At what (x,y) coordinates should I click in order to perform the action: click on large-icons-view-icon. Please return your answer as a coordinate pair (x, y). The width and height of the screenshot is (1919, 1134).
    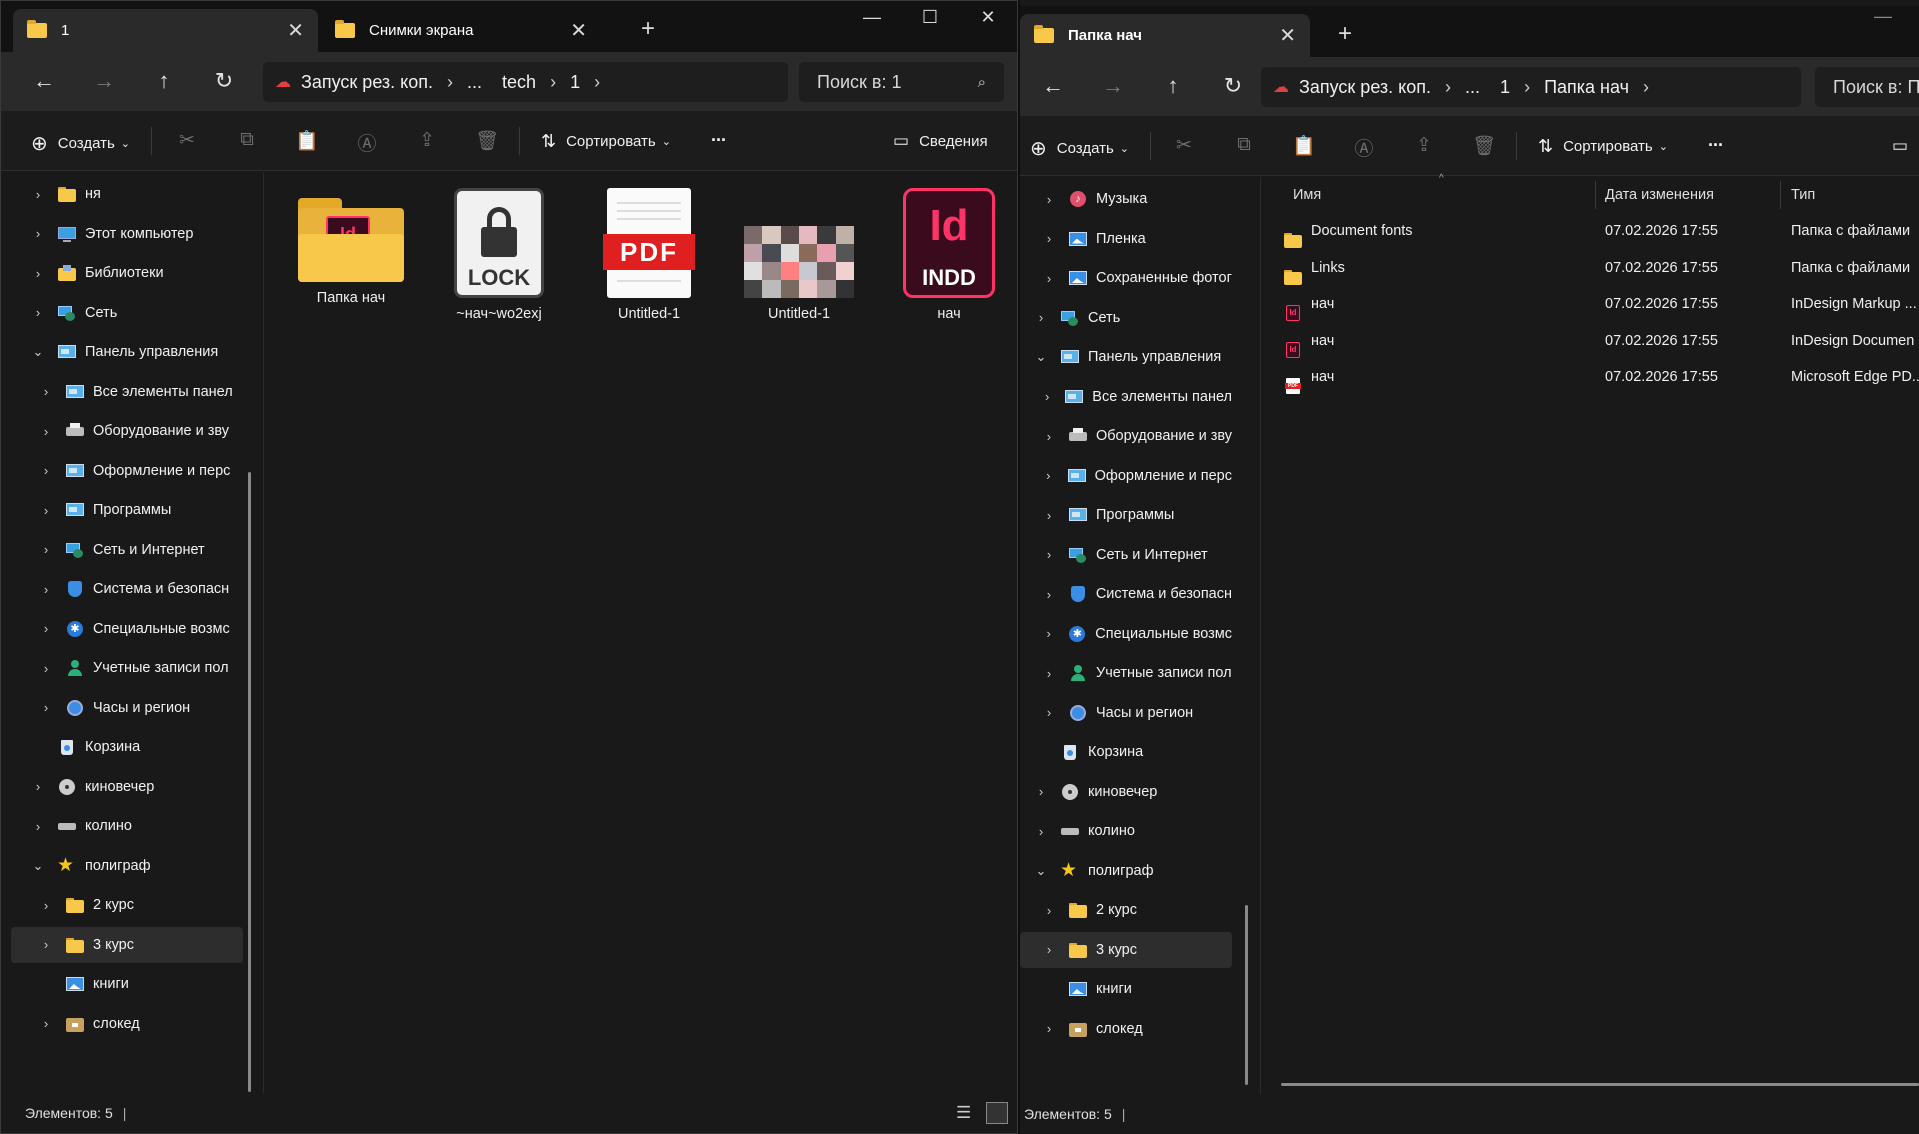
    Looking at the image, I should click on (997, 1113).